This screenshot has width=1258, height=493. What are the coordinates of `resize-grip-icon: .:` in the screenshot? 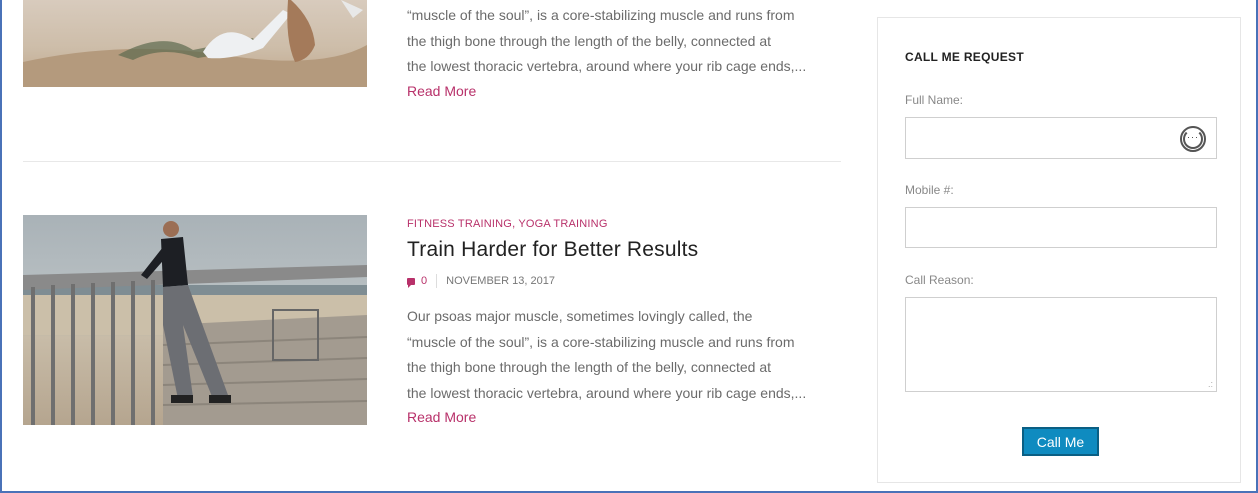 It's located at (1210, 384).